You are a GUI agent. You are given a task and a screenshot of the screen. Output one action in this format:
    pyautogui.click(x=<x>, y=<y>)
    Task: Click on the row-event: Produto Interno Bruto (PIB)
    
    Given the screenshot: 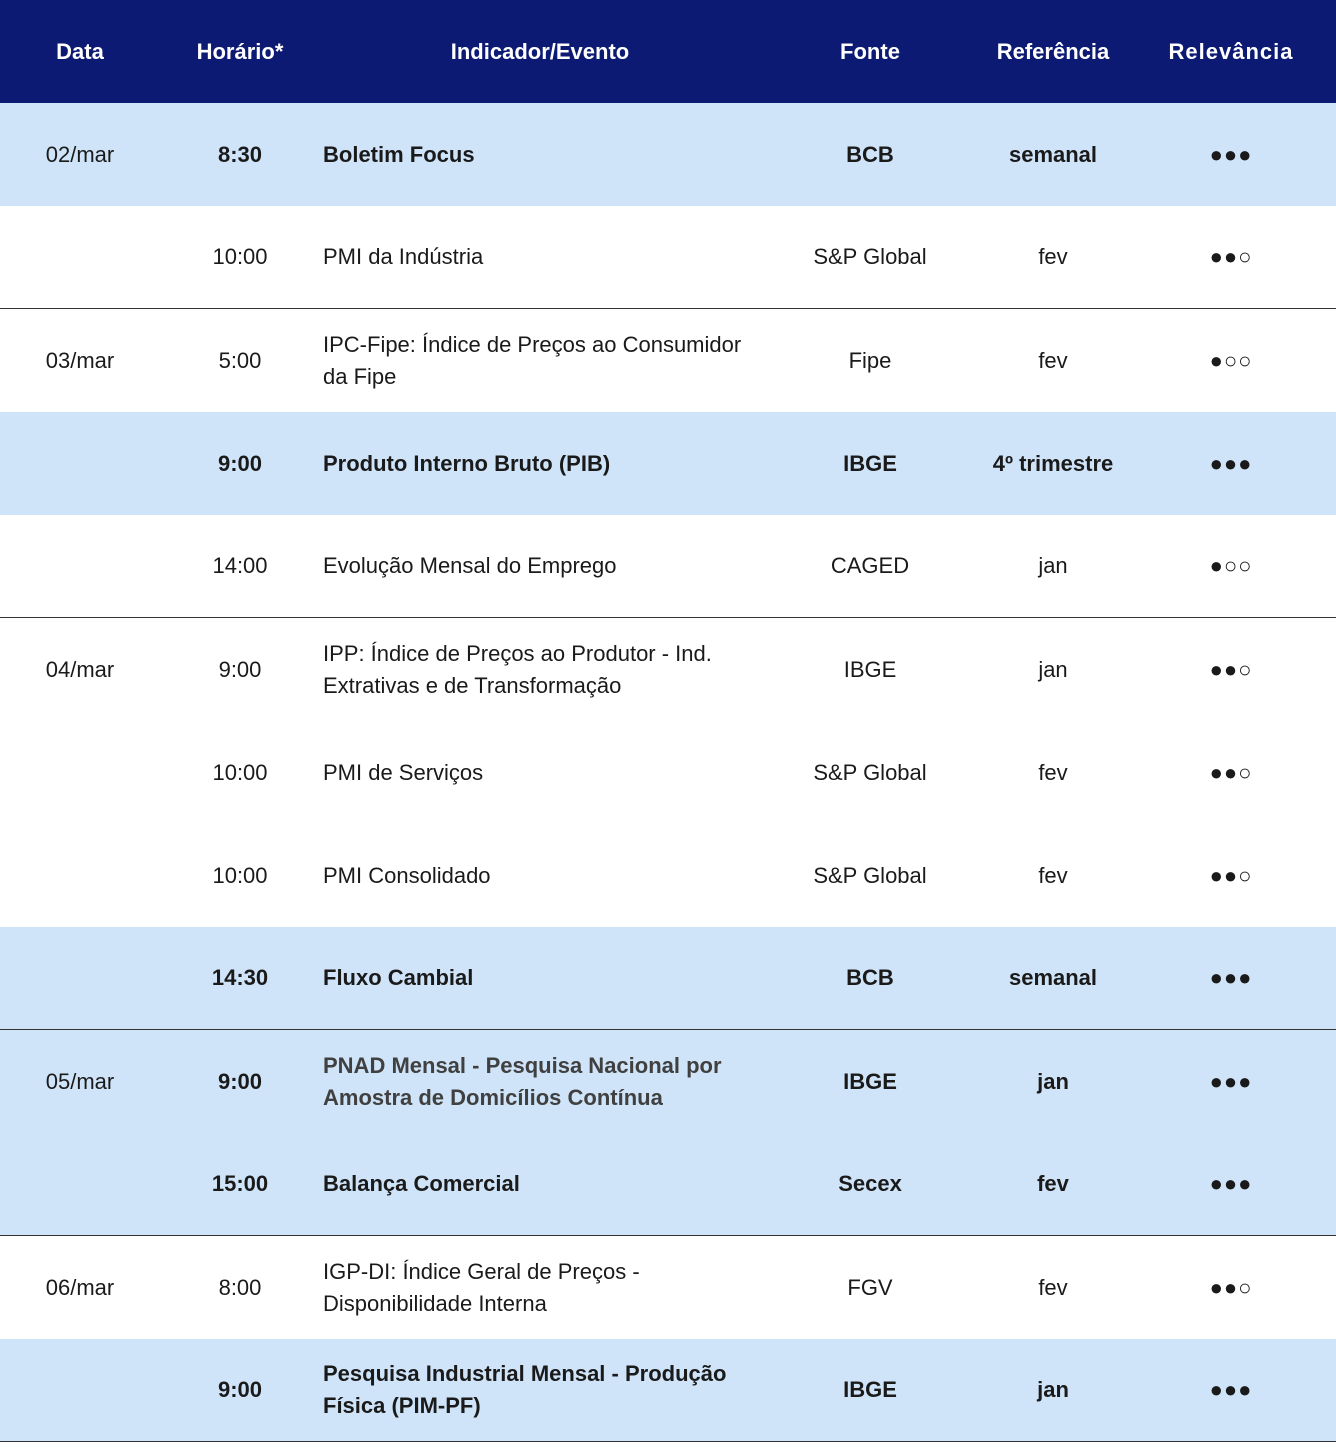 What is the action you would take?
    pyautogui.click(x=467, y=463)
    